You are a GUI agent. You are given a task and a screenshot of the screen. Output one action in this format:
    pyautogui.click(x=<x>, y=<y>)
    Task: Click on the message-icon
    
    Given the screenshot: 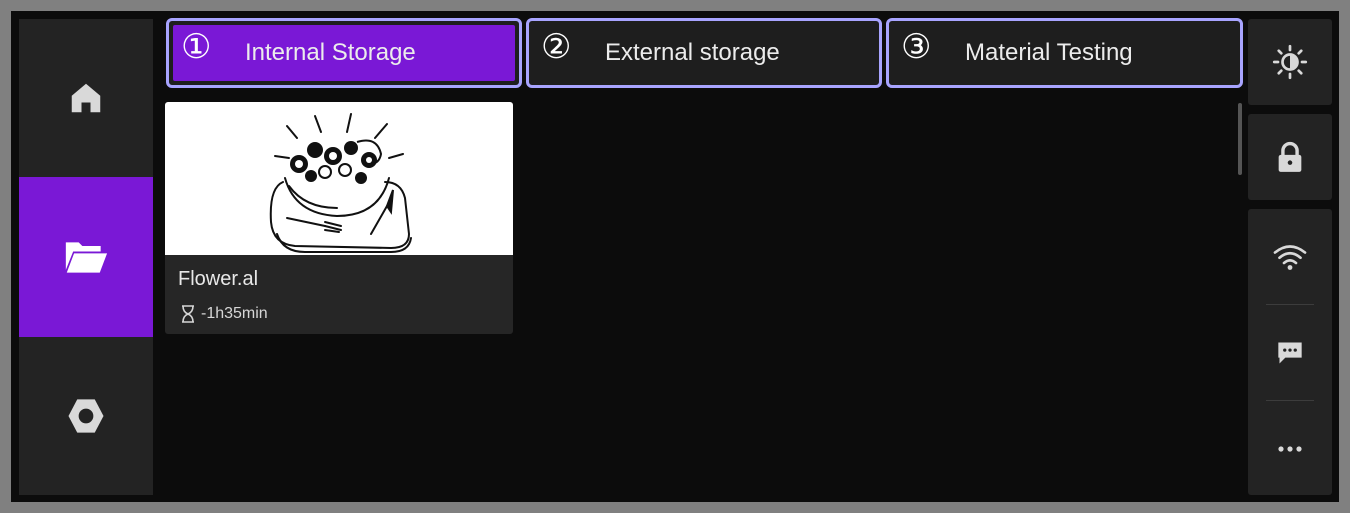 What is the action you would take?
    pyautogui.click(x=1290, y=352)
    